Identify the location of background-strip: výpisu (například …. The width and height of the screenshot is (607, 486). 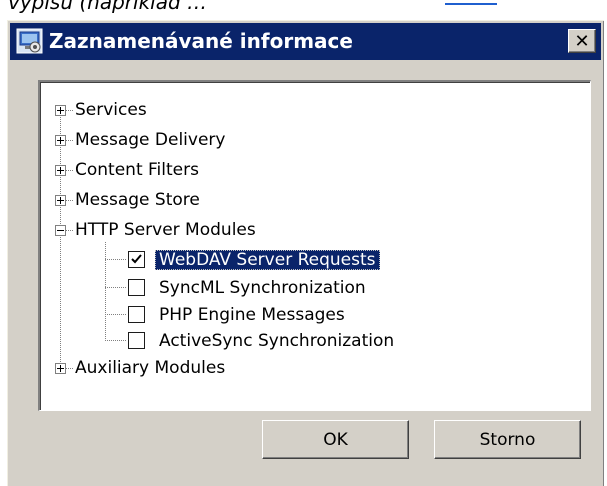
(303, 11).